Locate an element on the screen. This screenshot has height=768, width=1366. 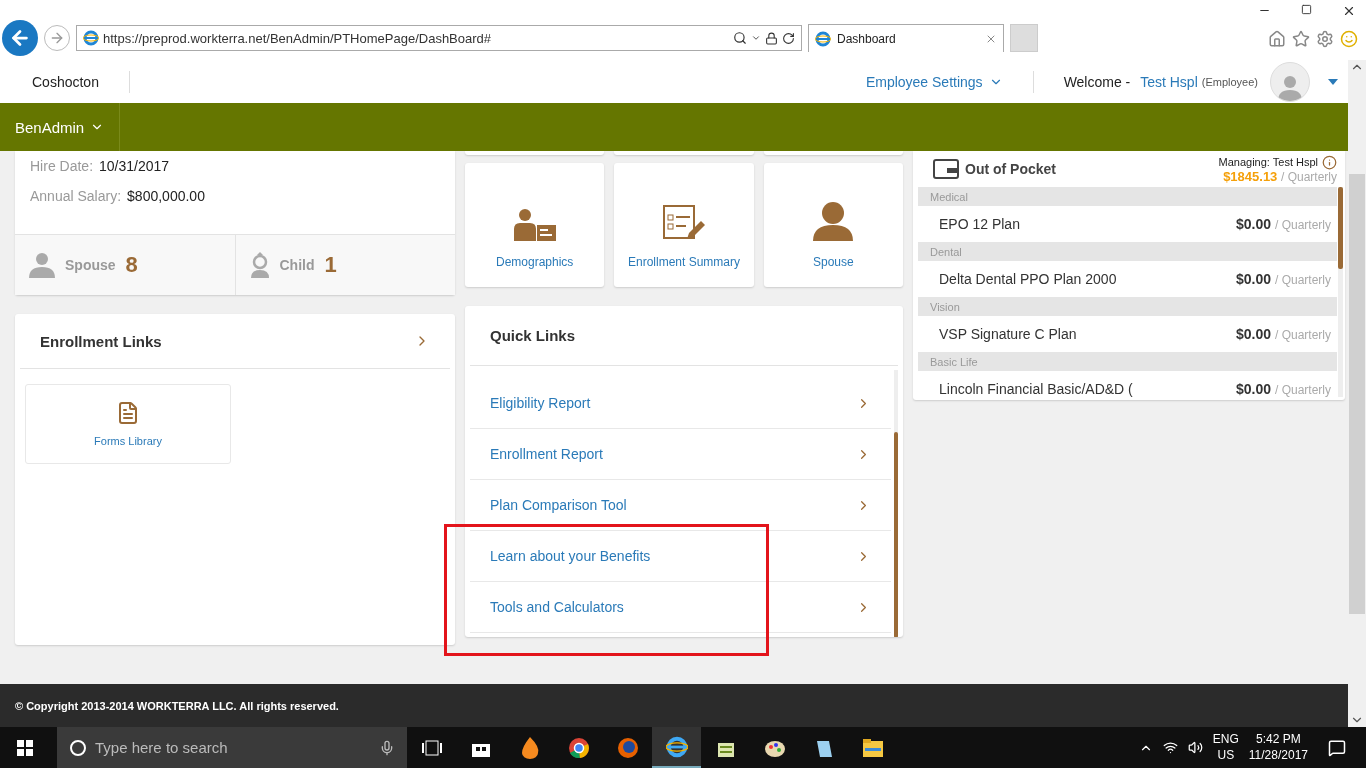
quick-link: Tools and Calculators is located at coordinates (680, 607).